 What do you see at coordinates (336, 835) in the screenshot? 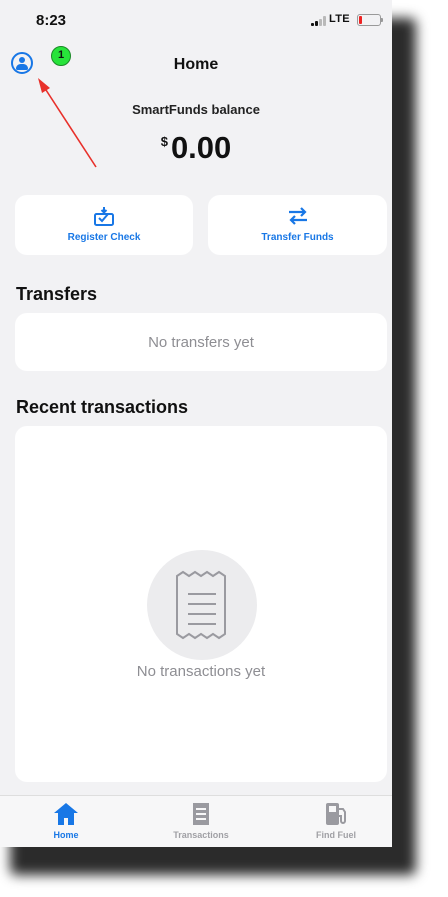
I see `tab-find-fuel-label: Find Fuel` at bounding box center [336, 835].